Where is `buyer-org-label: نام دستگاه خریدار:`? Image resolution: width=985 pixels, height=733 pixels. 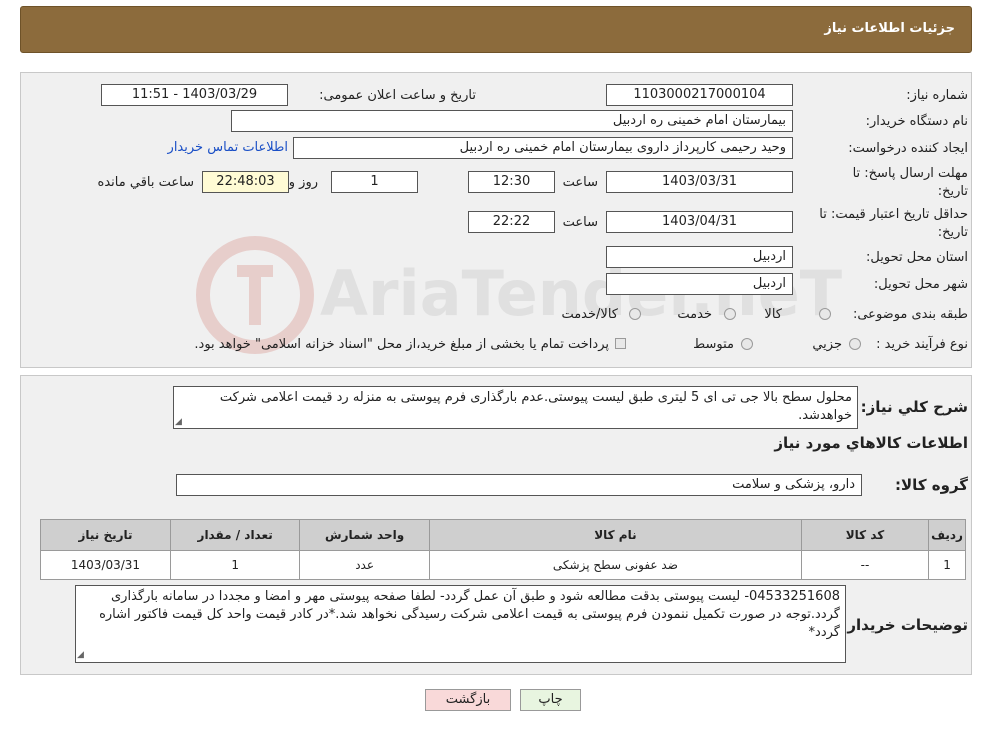 buyer-org-label: نام دستگاه خریدار: is located at coordinates (916, 121).